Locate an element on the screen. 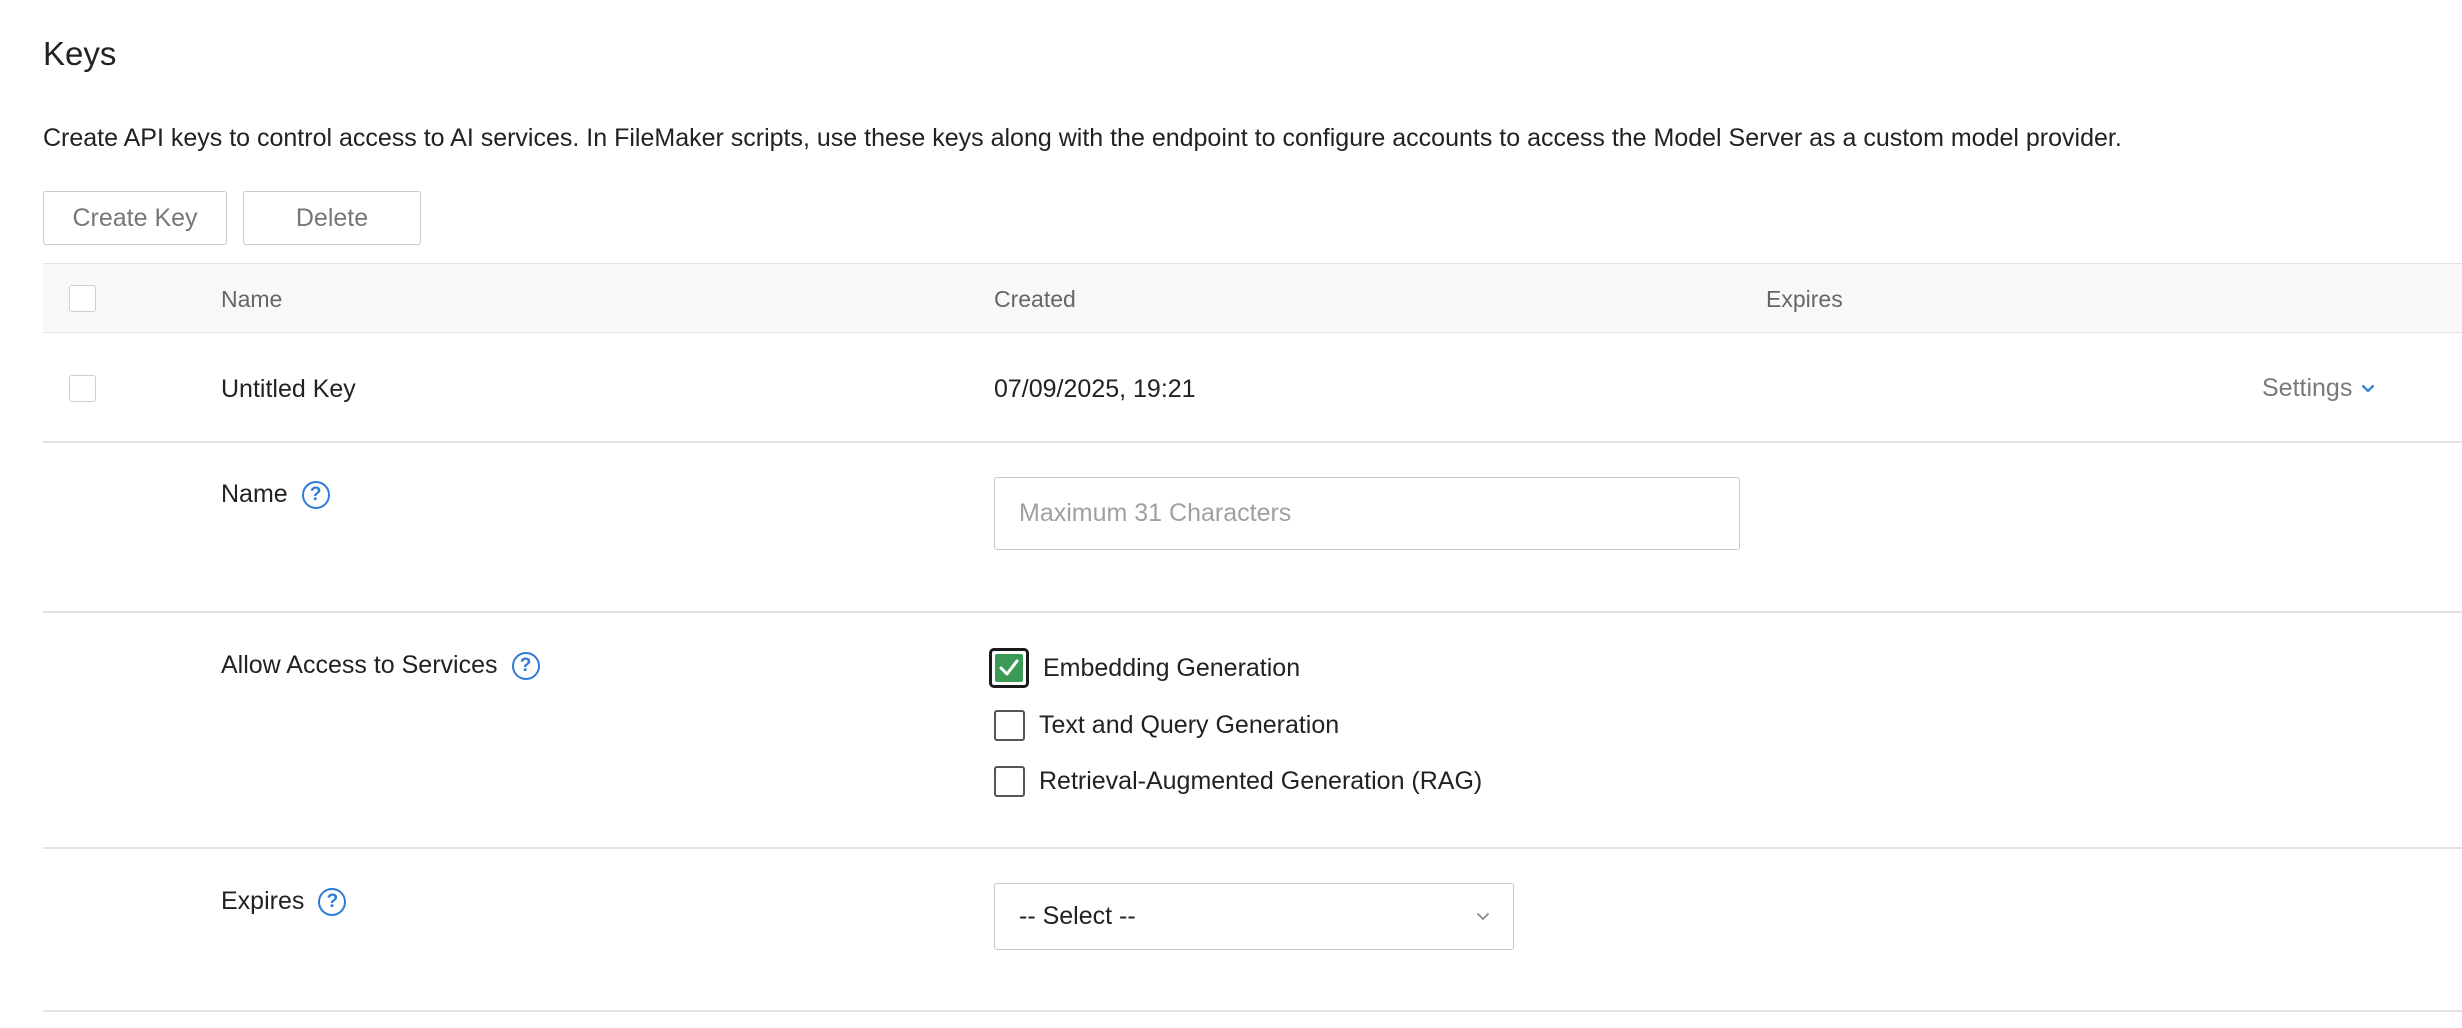  page-title: Keys is located at coordinates (80, 53).